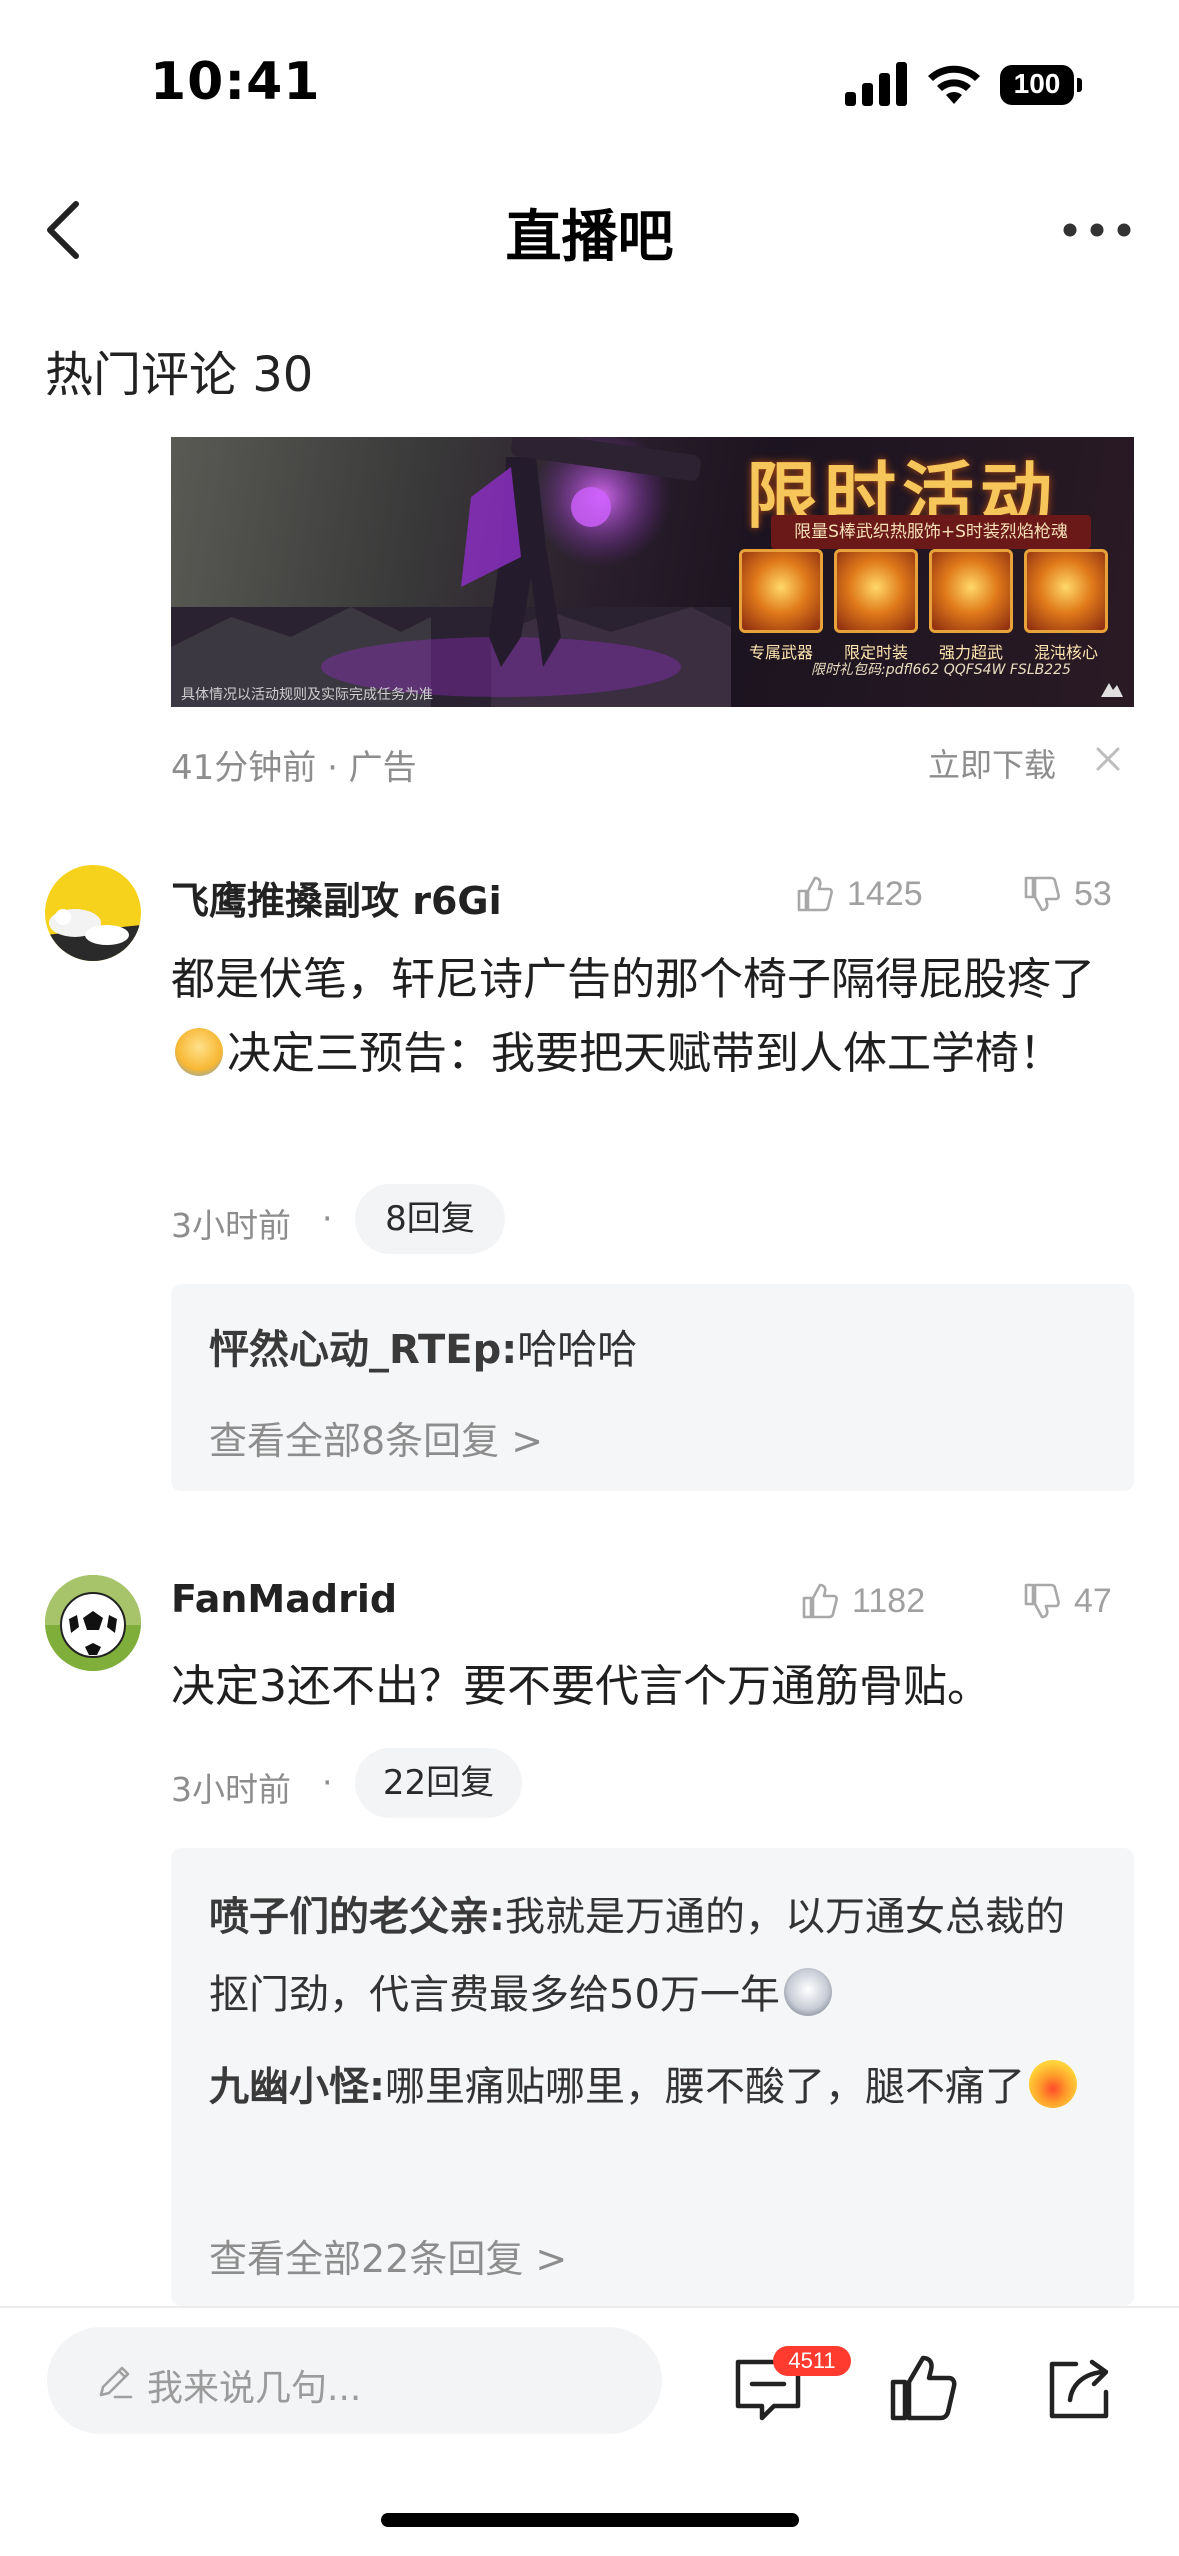 The width and height of the screenshot is (1179, 2556). Describe the element at coordinates (941, 670) in the screenshot. I see `ad-gift-code: 限时礼包码:pdfl662 QQFS4W FSLB225` at that location.